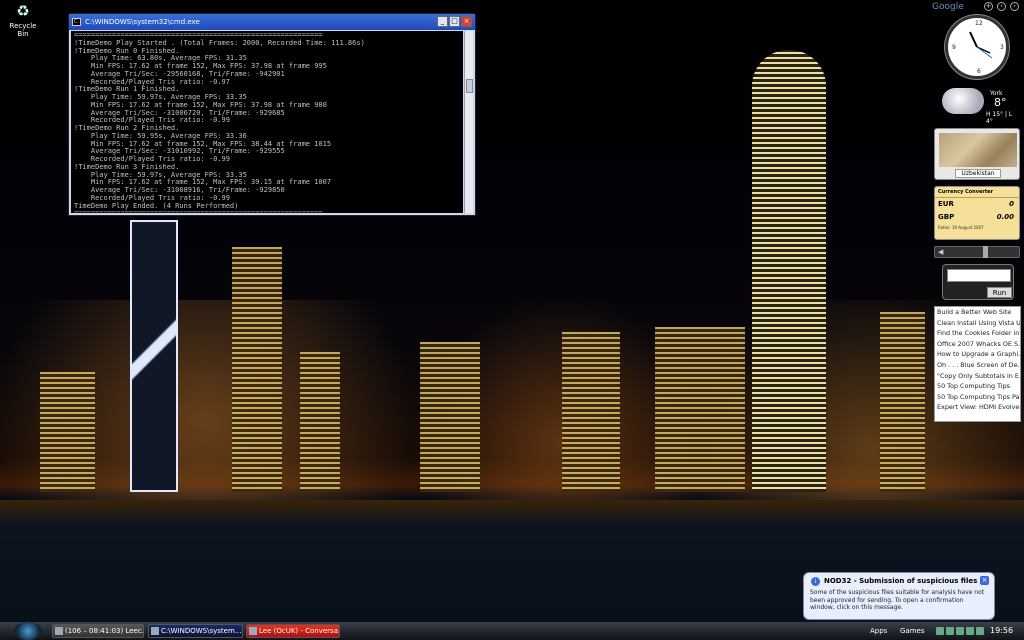 The width and height of the screenshot is (1024, 640). I want to click on prev-icon: ‹, so click(1001, 6).